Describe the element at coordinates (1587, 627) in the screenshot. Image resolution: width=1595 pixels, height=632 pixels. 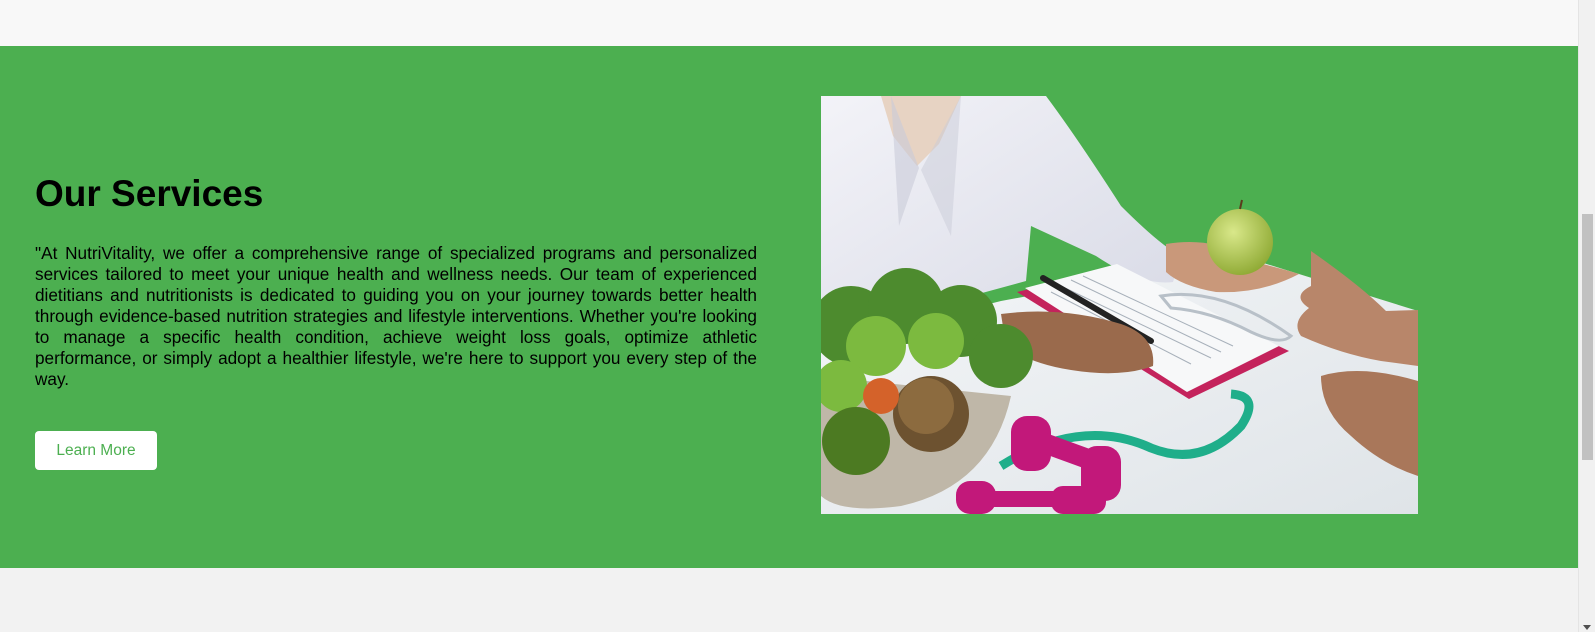
I see `chevron-down-icon` at that location.